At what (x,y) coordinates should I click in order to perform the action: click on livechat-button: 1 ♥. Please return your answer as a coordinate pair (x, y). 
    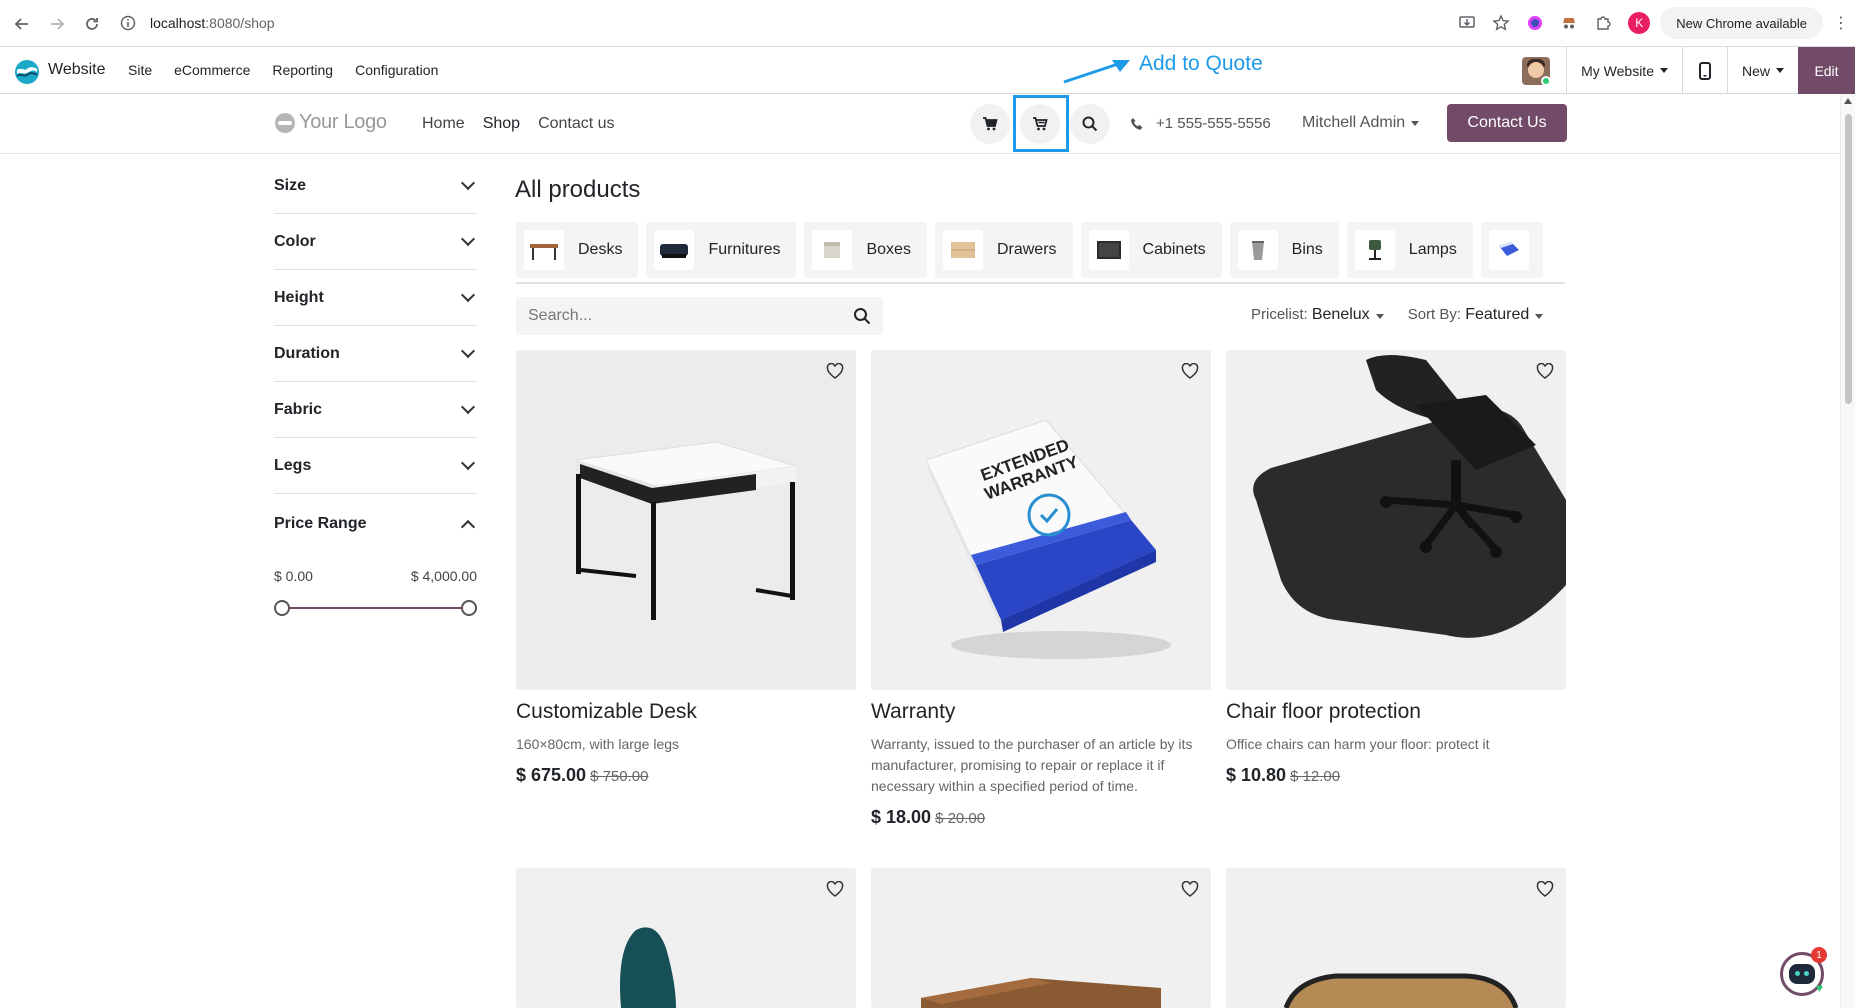
    Looking at the image, I should click on (1803, 971).